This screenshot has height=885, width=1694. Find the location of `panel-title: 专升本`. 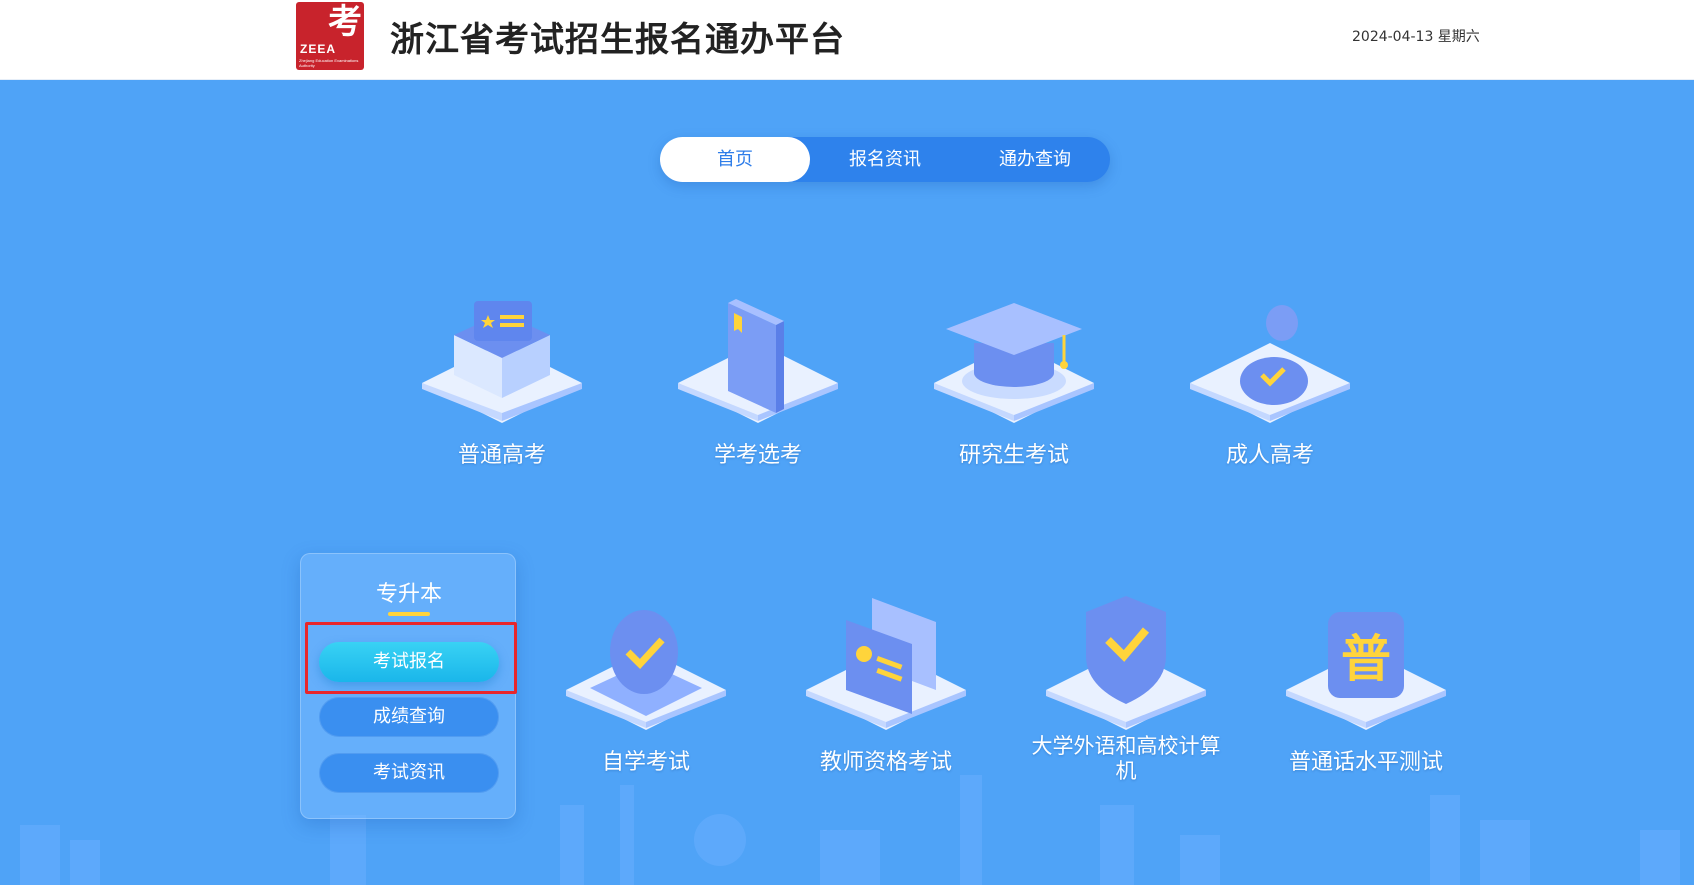

panel-title: 专升本 is located at coordinates (408, 594).